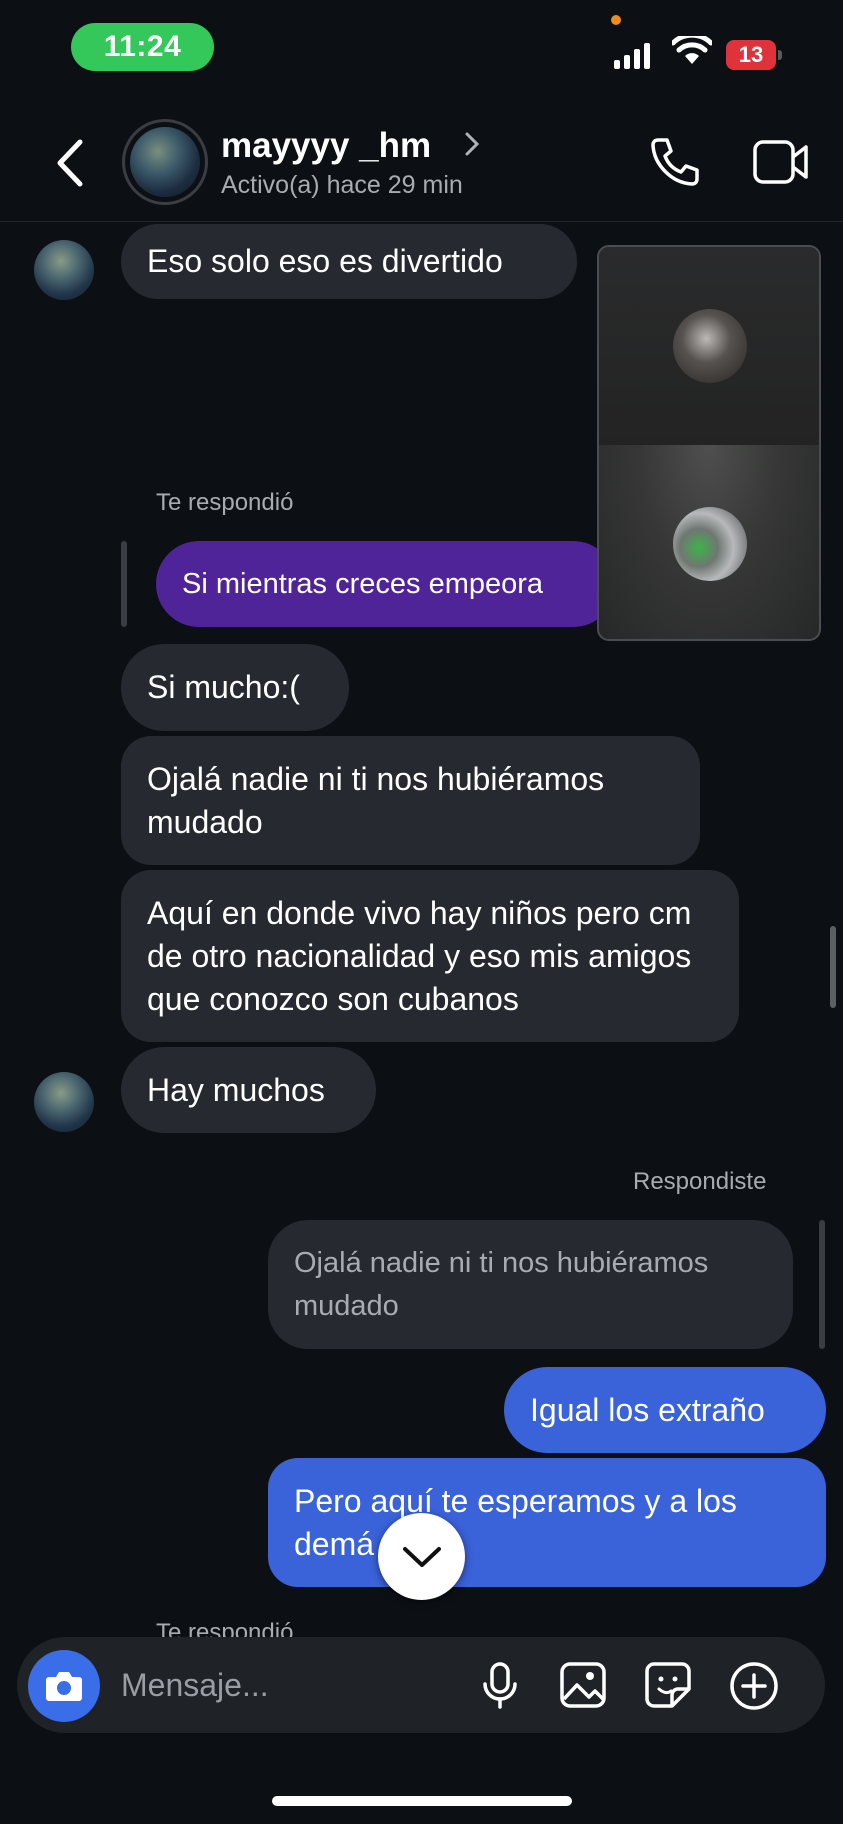  Describe the element at coordinates (386, 584) in the screenshot. I see `replied-message: Si mientras creces empeora` at that location.